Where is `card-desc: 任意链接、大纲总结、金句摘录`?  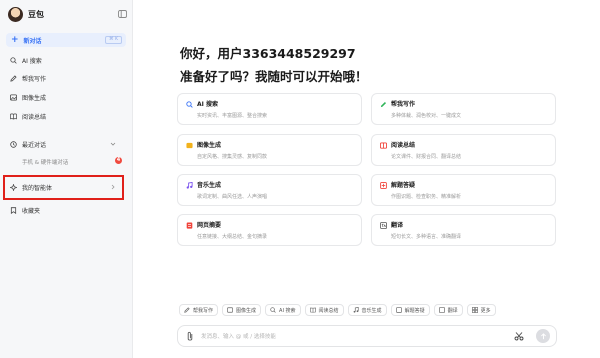 card-desc: 任意链接、大纲总结、金句摘录 is located at coordinates (232, 237).